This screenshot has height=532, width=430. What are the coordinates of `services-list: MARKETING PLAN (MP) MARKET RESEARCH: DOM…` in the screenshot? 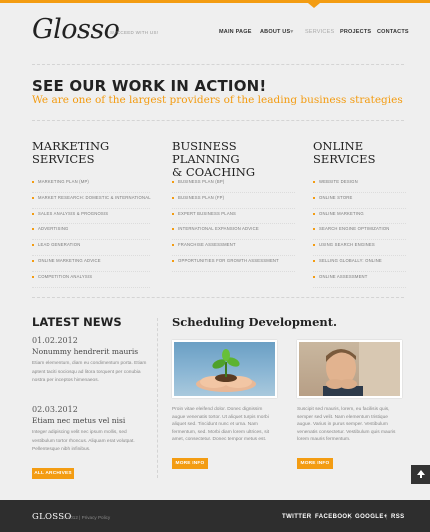 It's located at (91, 232).